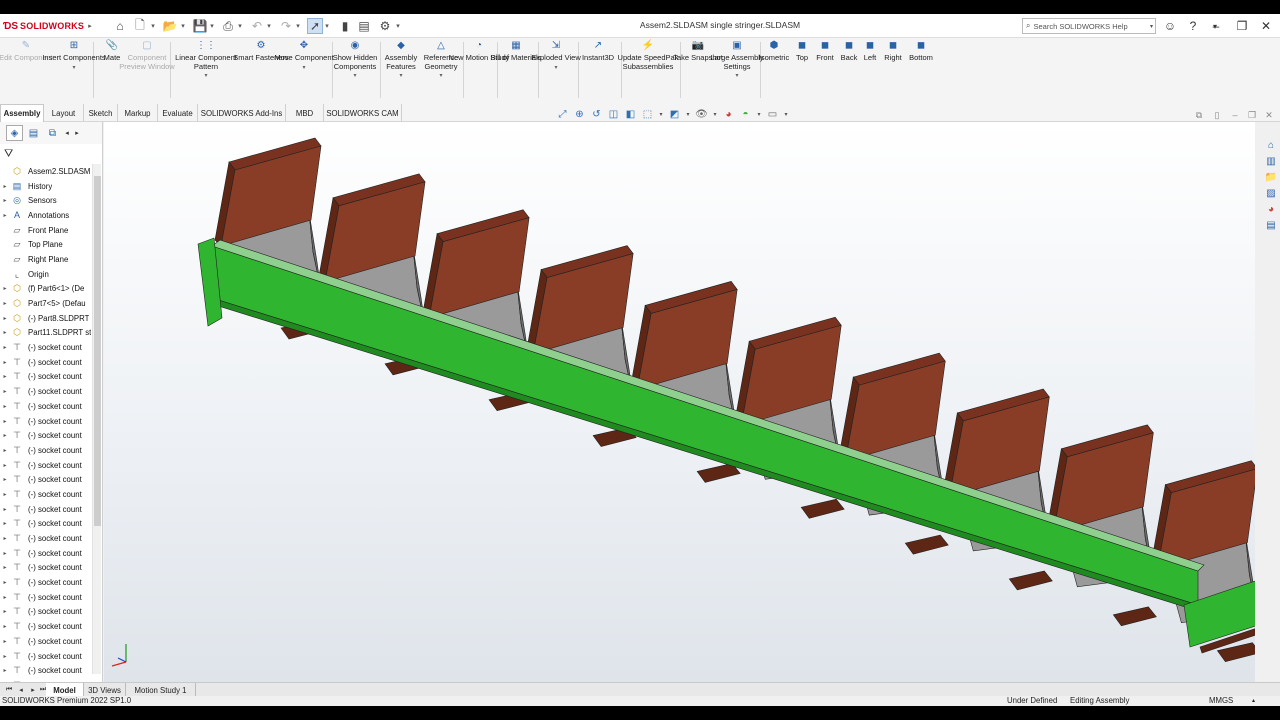  Describe the element at coordinates (327, 26) in the screenshot. I see `select-dropdown-icon: ▾` at that location.